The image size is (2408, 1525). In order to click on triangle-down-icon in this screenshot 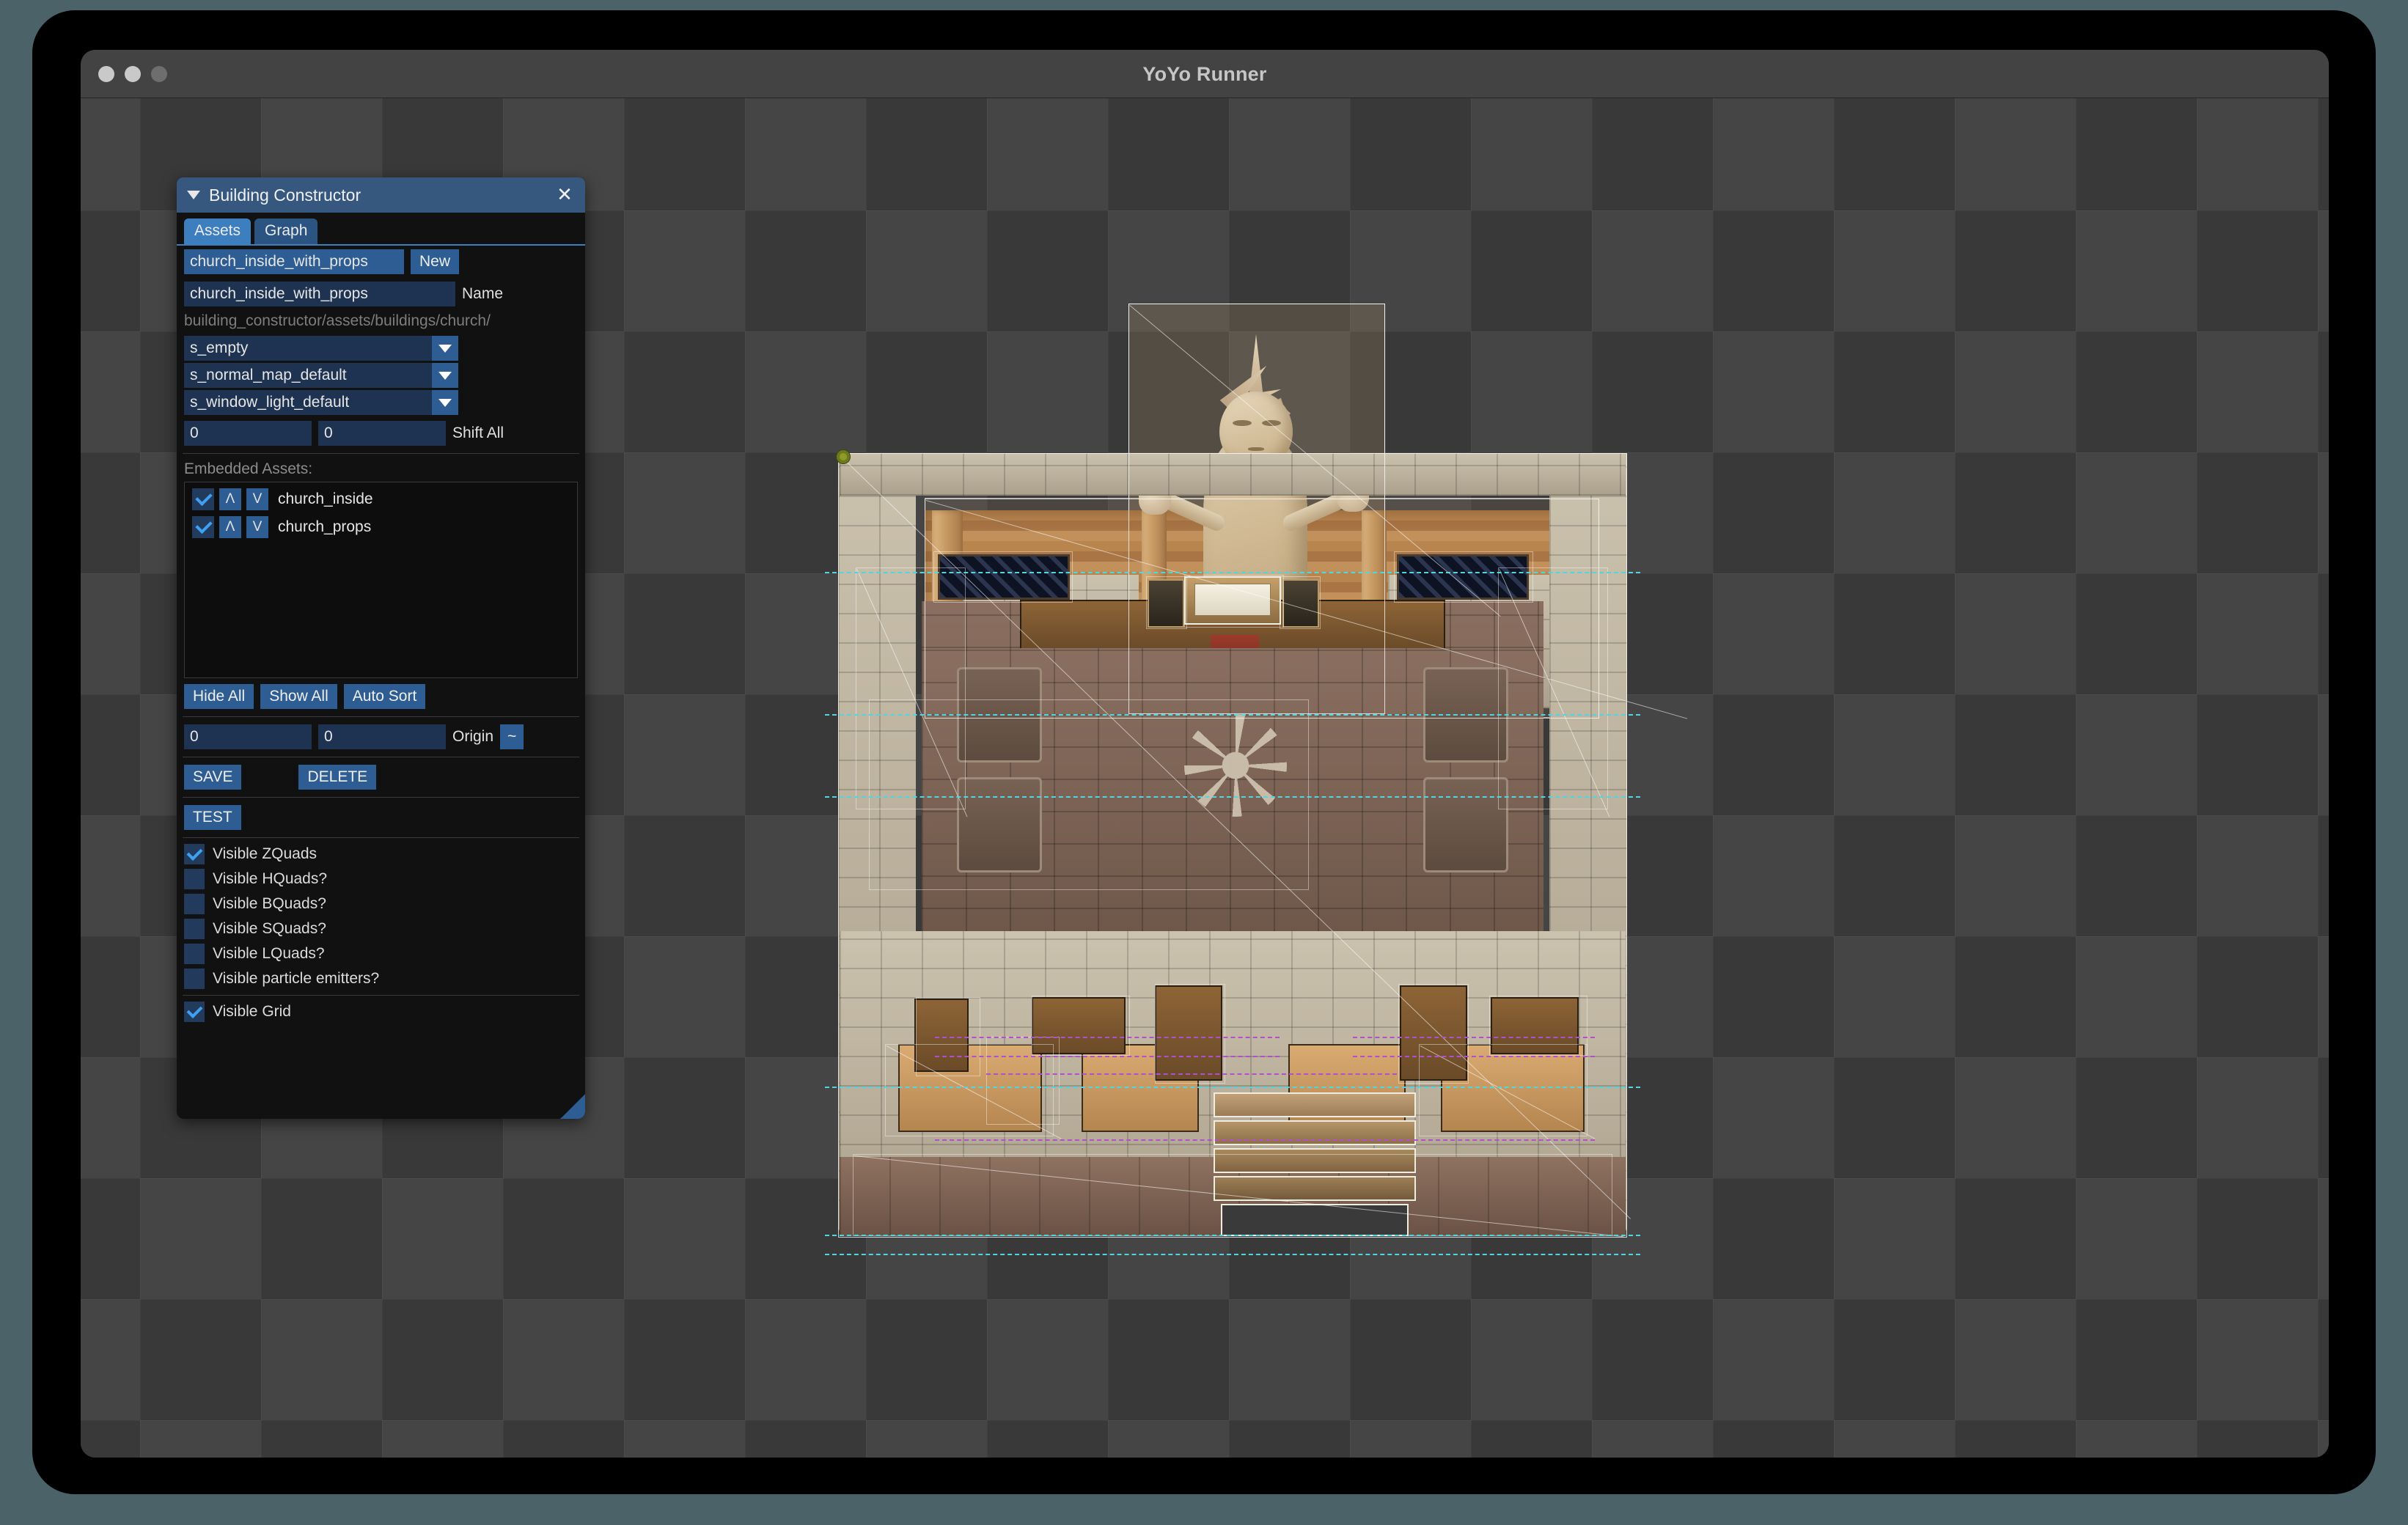, I will do `click(194, 195)`.